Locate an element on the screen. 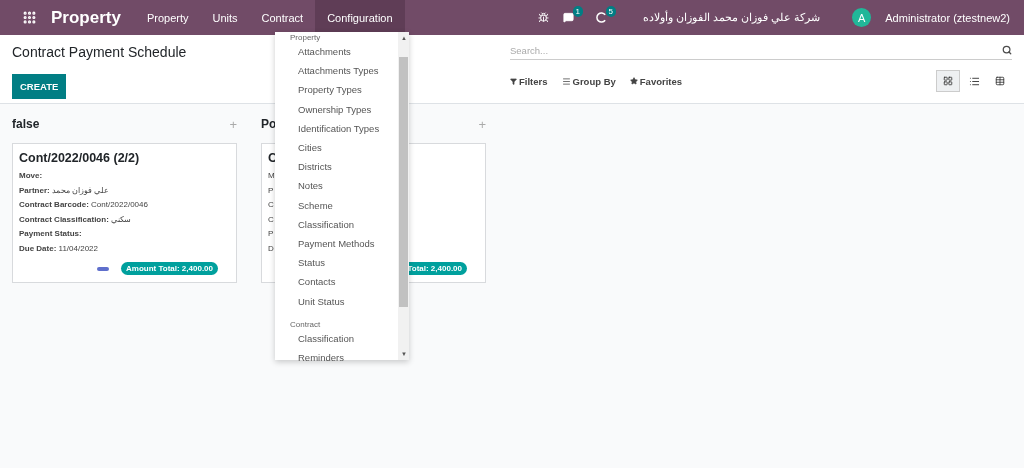  company-name: شركة علي فوزان محمد الفوزان وأولاده is located at coordinates (732, 17).